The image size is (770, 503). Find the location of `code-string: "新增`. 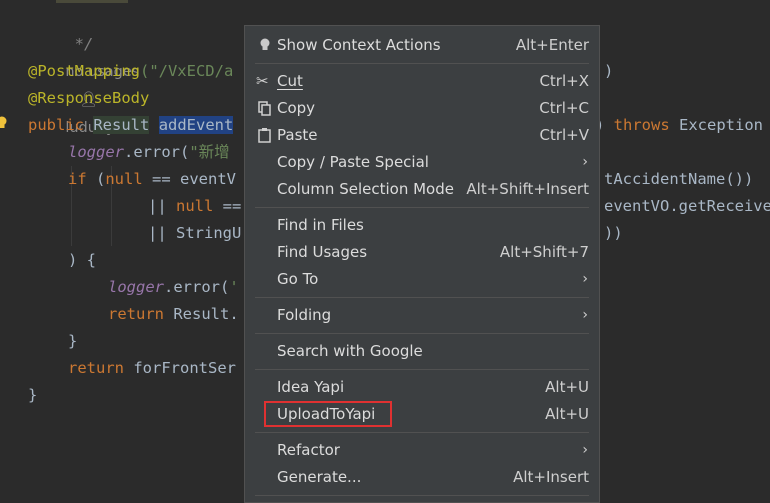

code-string: "新增 is located at coordinates (209, 152).